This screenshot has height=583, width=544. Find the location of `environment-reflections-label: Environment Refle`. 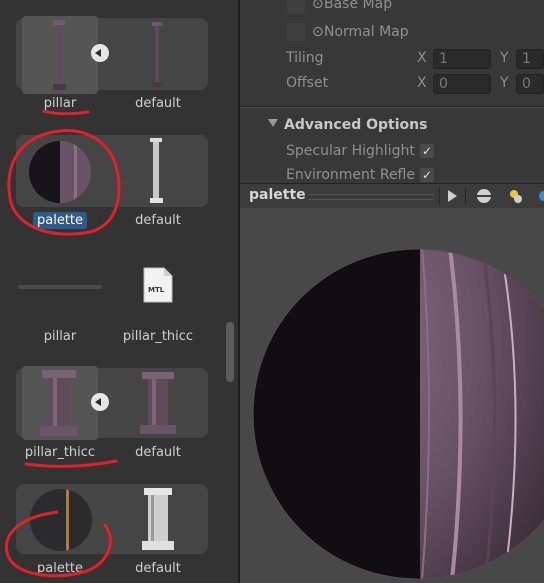

environment-reflections-label: Environment Refle is located at coordinates (350, 175).